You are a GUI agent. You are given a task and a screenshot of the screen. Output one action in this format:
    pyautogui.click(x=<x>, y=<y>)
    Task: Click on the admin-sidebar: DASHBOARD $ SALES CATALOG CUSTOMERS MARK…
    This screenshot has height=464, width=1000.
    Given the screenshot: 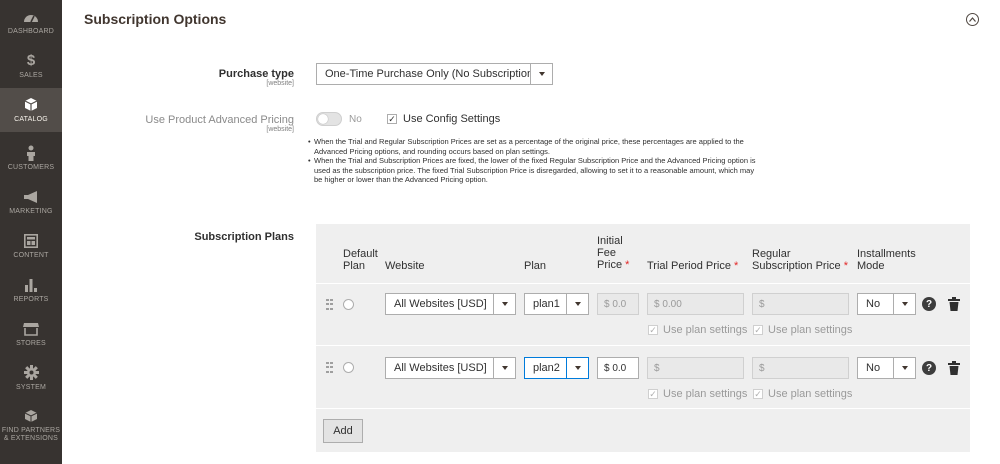 What is the action you would take?
    pyautogui.click(x=31, y=232)
    